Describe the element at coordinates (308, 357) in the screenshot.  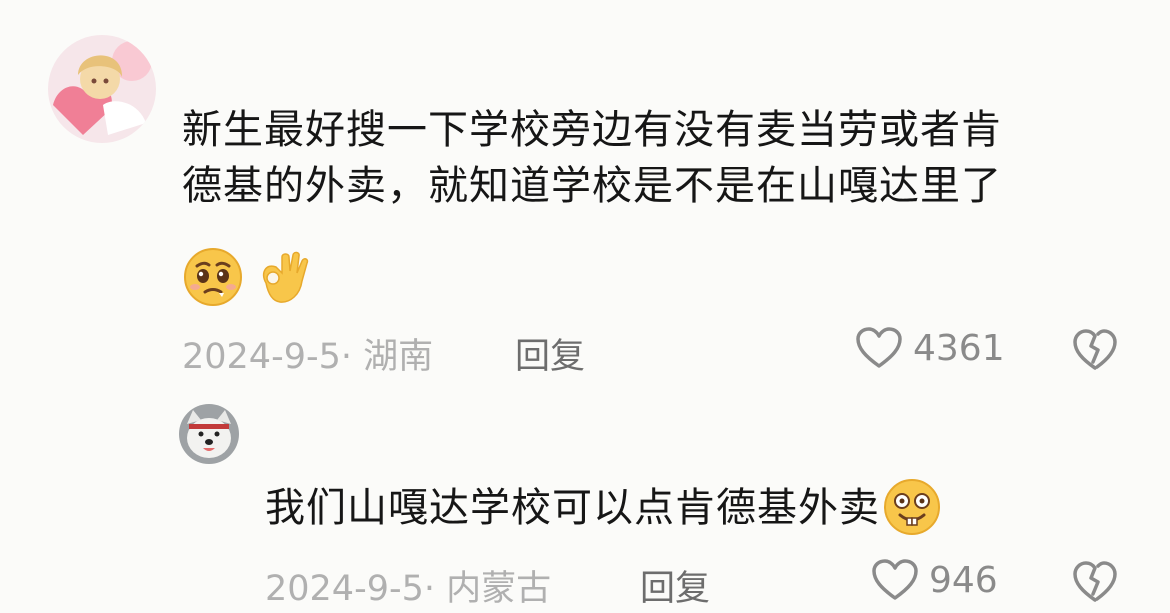
I see `comment-date-location: 2024-9-5· 湖南` at that location.